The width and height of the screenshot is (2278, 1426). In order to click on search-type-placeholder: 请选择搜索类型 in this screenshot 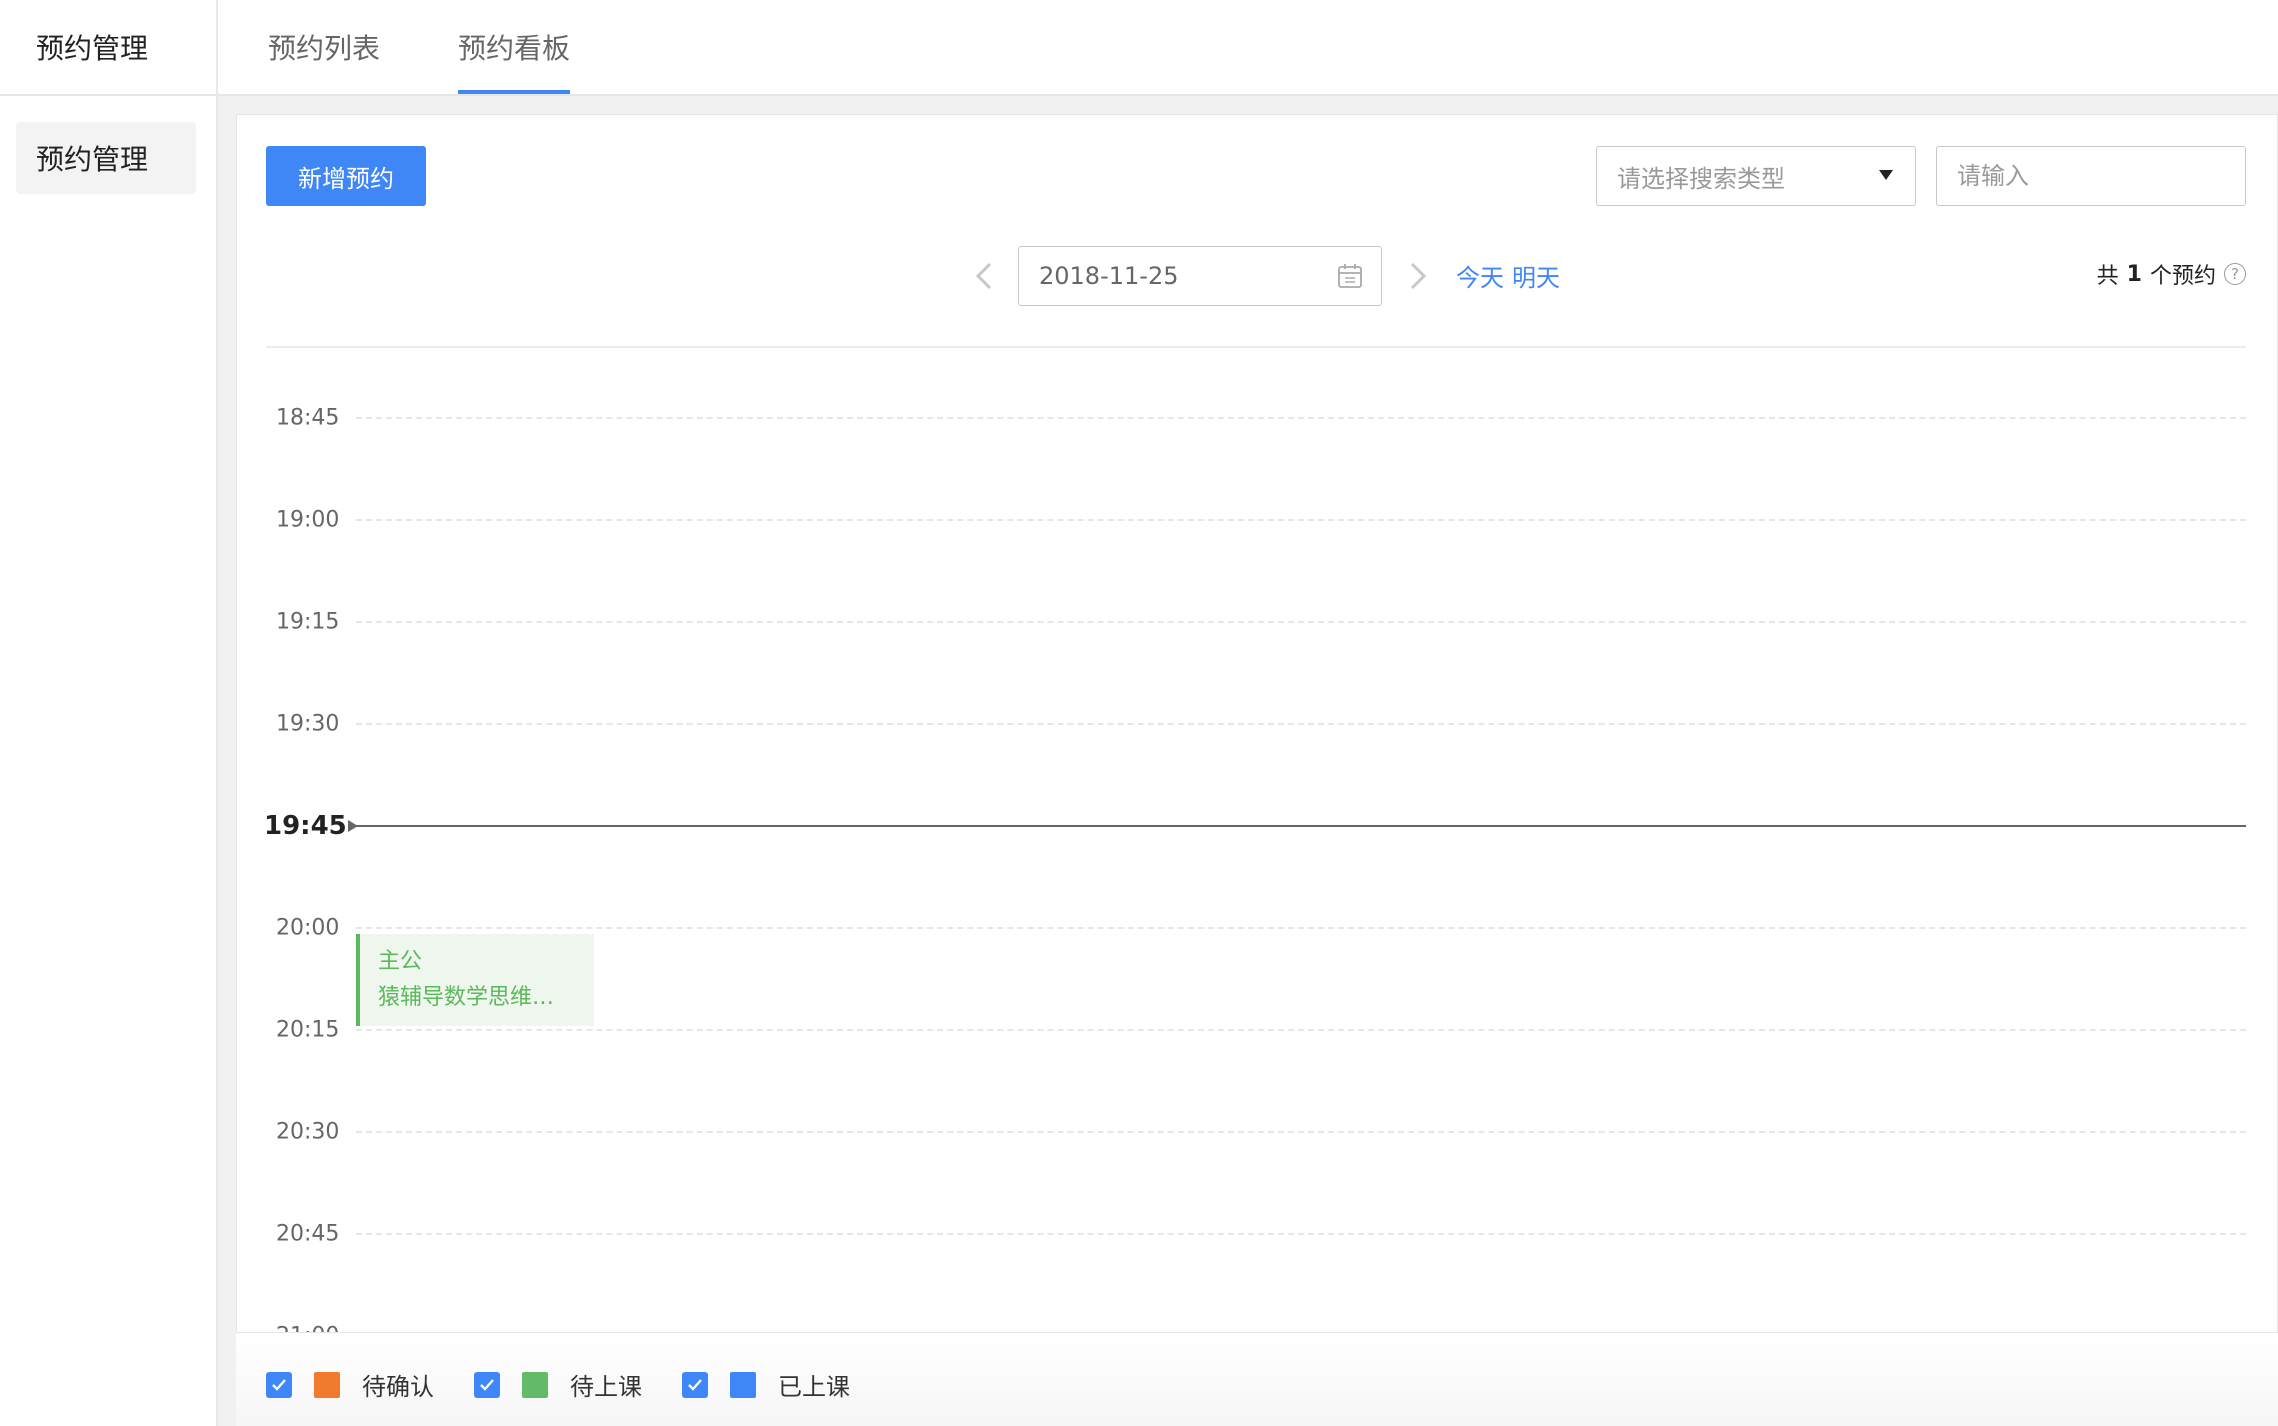, I will do `click(1701, 178)`.